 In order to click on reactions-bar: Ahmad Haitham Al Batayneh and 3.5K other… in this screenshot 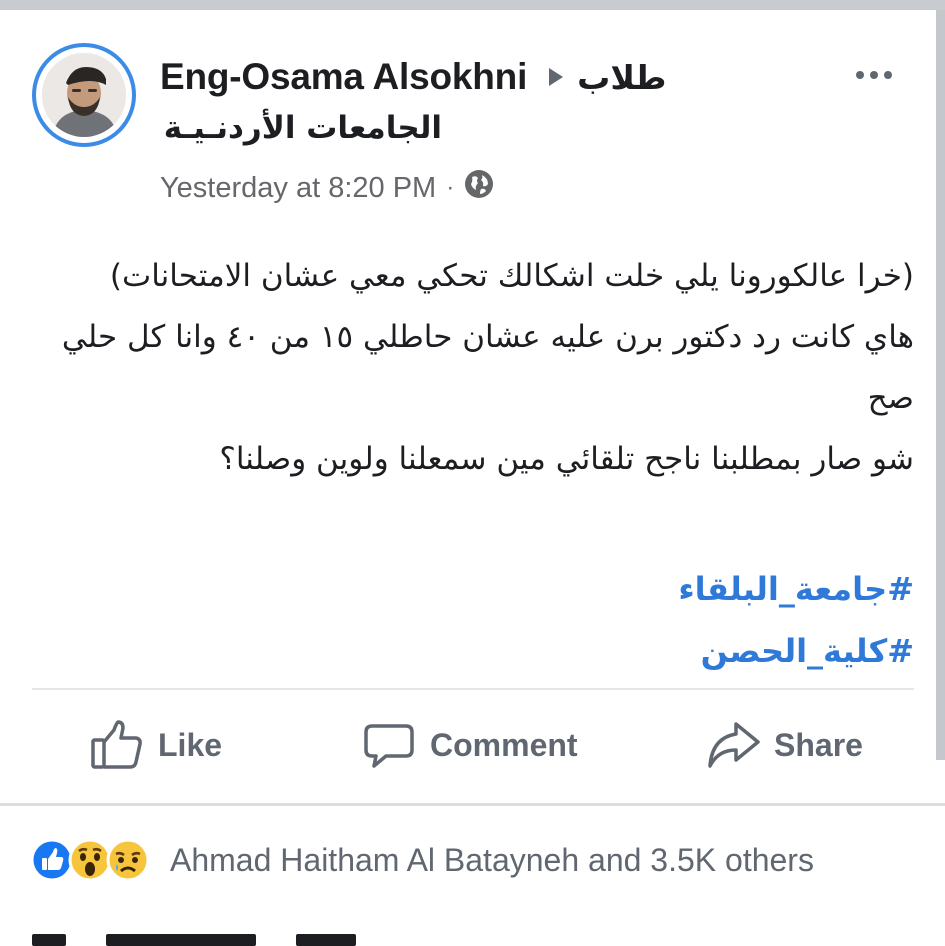, I will do `click(422, 860)`.